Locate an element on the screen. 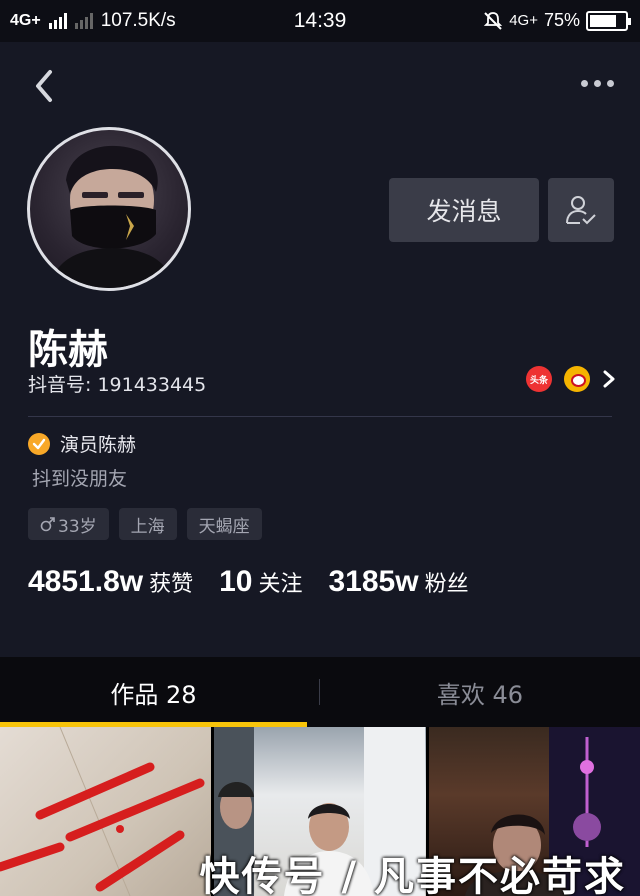  divider is located at coordinates (320, 416).